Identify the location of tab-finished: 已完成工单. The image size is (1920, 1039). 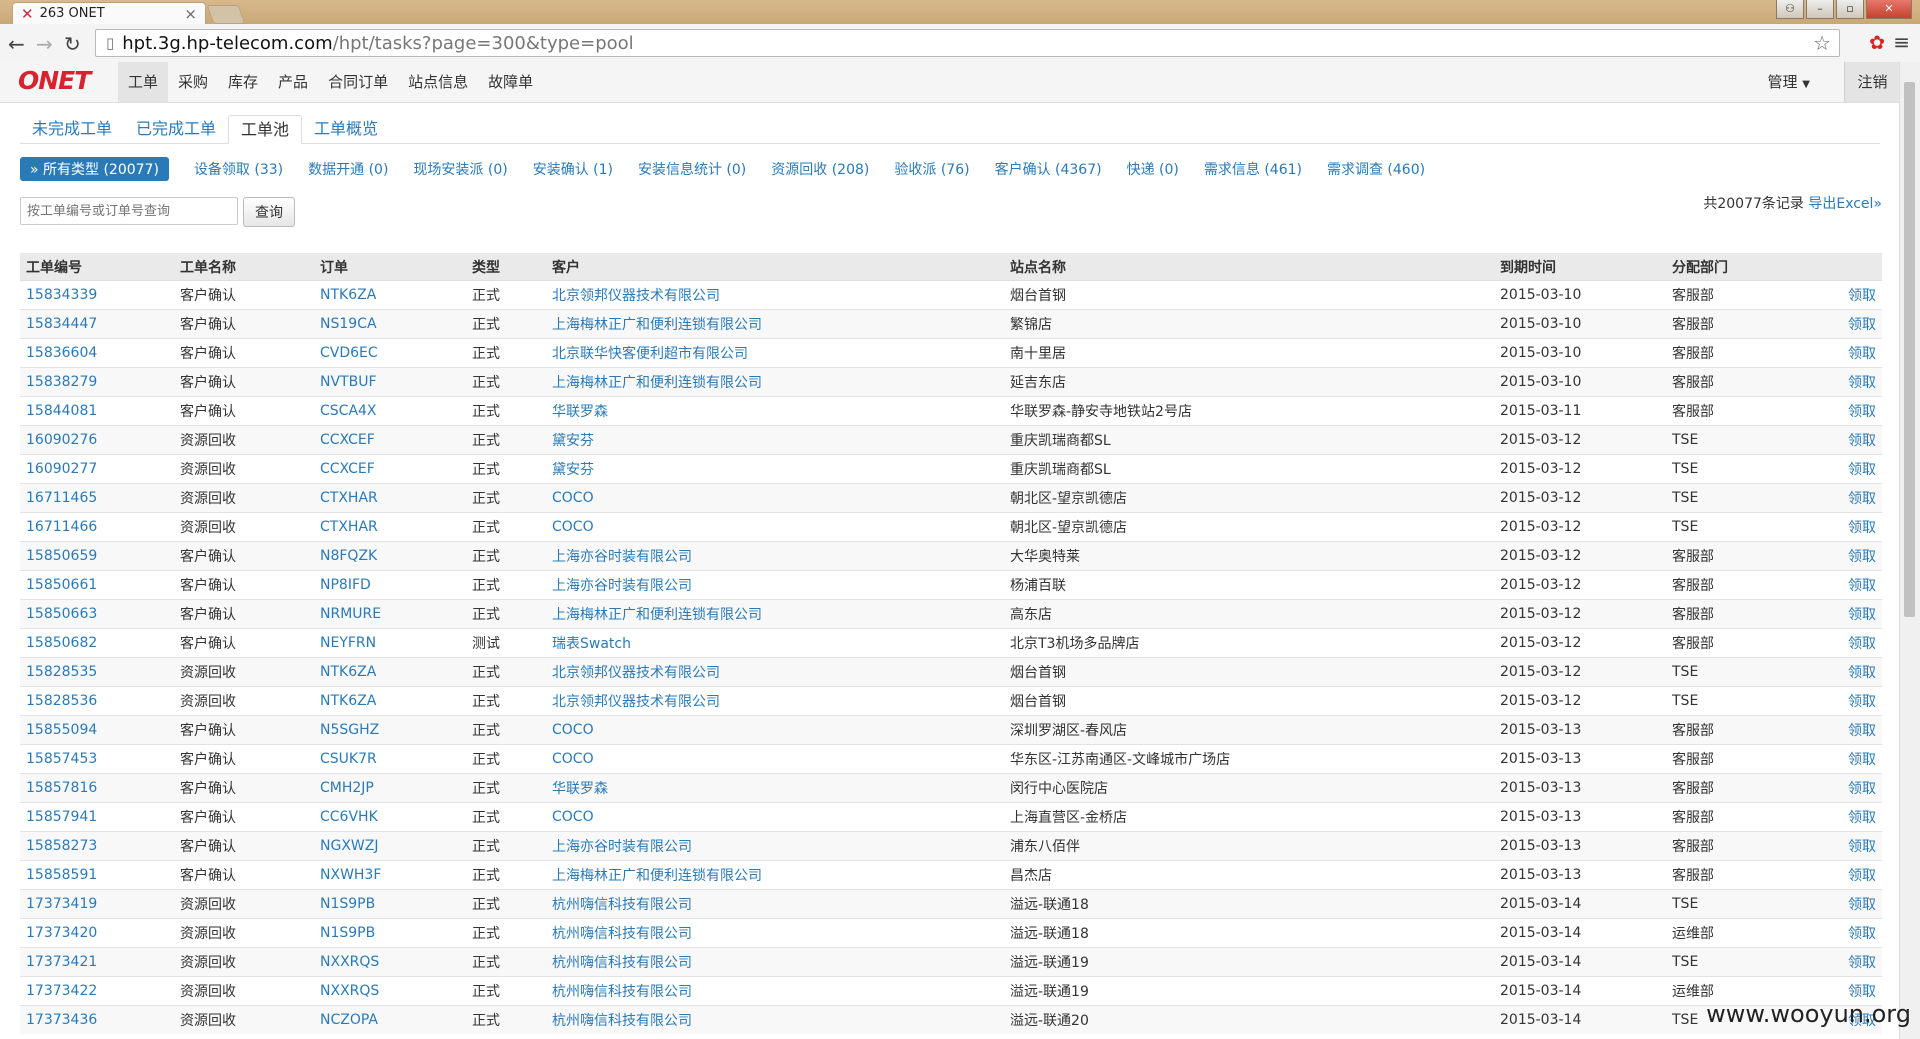
(176, 129).